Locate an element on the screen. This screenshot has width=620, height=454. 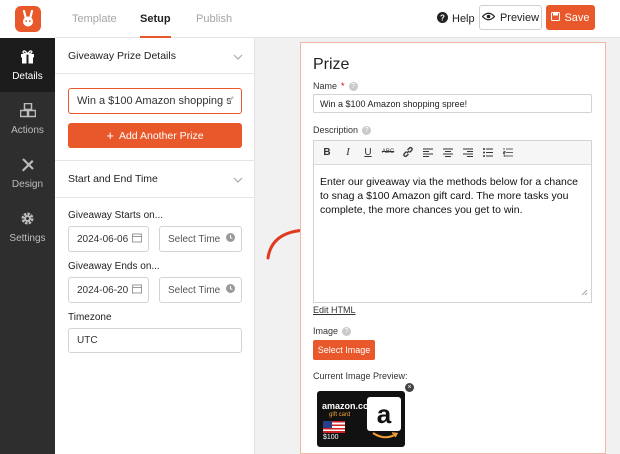
us-flag-icon is located at coordinates (334, 427).